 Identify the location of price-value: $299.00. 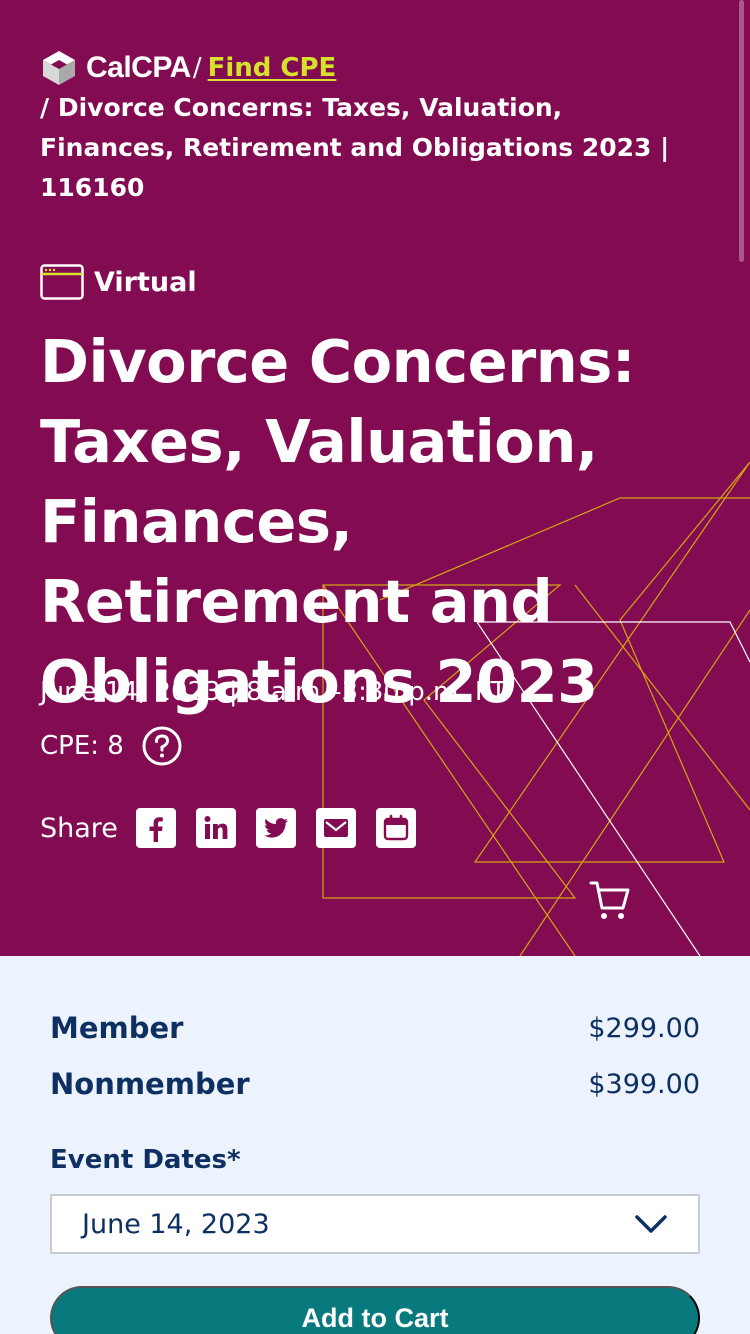
(644, 1028).